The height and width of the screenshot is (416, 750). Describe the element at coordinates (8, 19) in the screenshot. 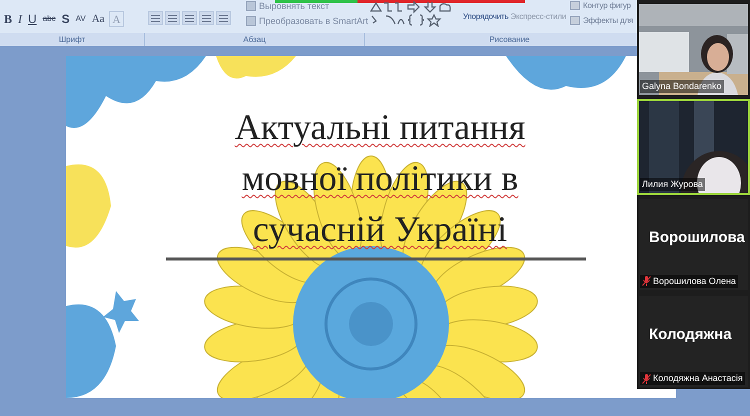

I see `format-button: B` at that location.